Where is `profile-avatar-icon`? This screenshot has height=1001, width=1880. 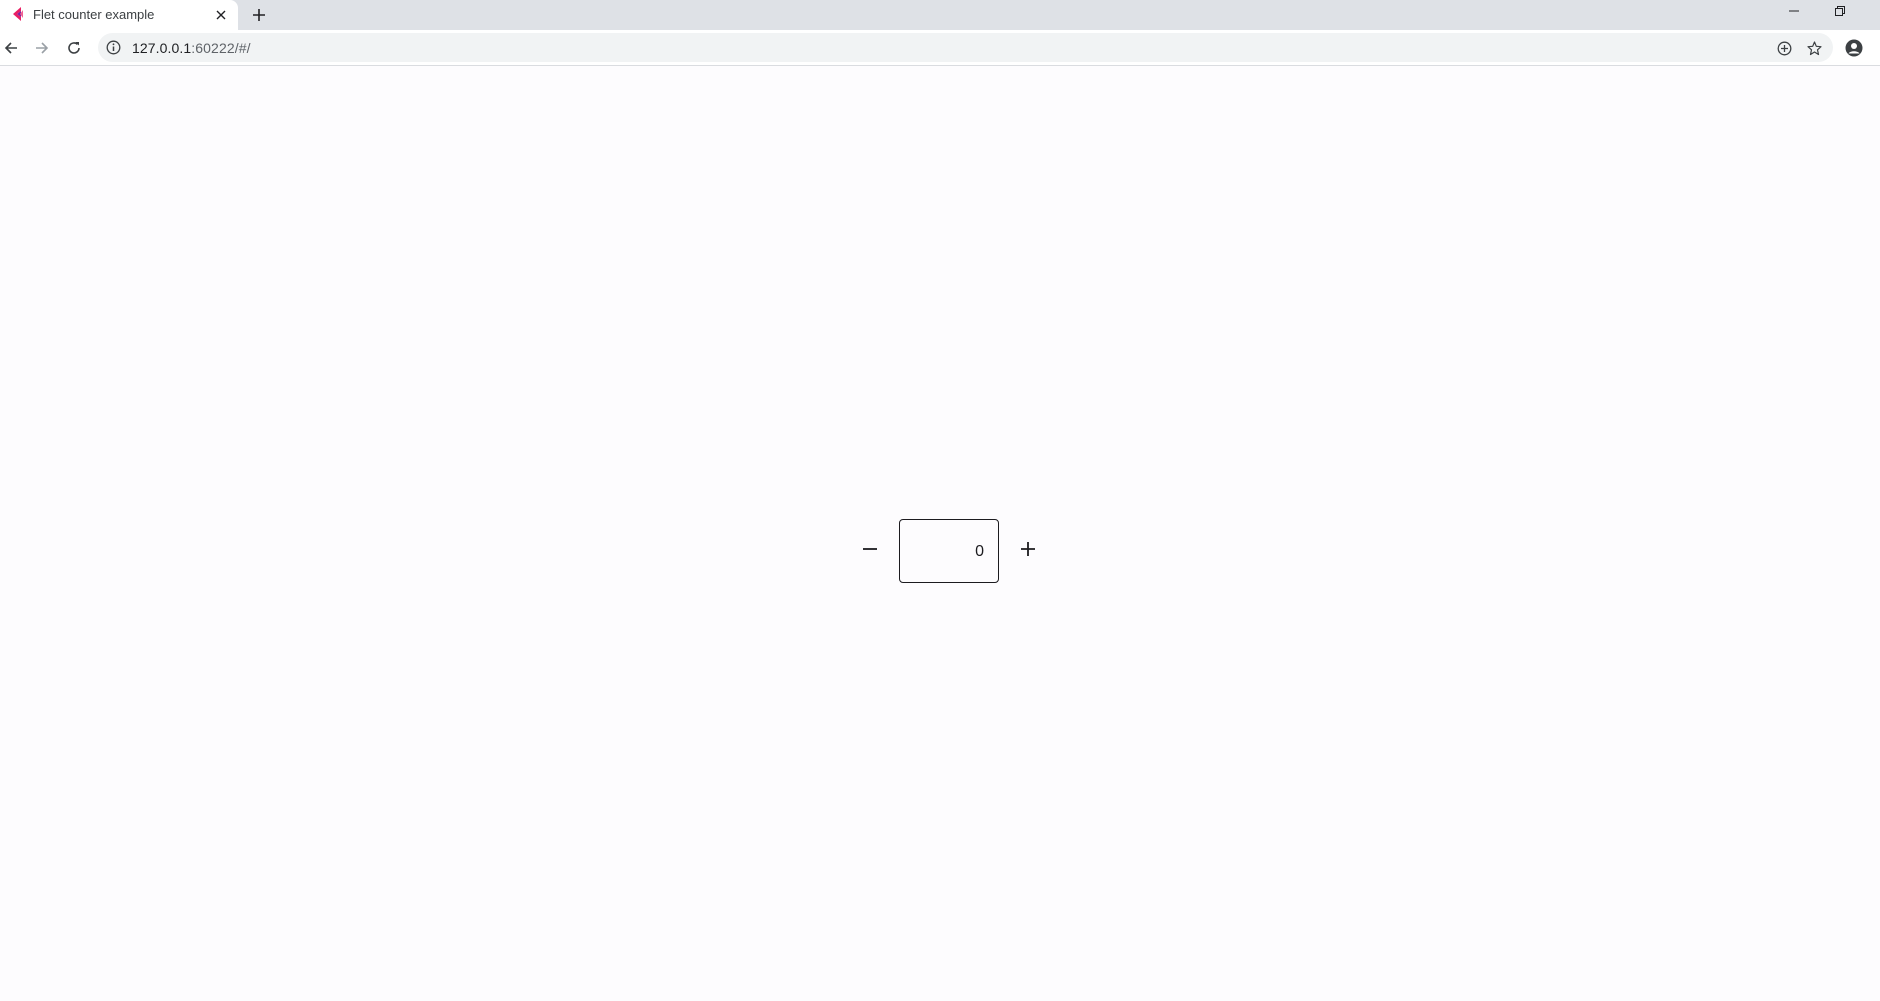 profile-avatar-icon is located at coordinates (1854, 48).